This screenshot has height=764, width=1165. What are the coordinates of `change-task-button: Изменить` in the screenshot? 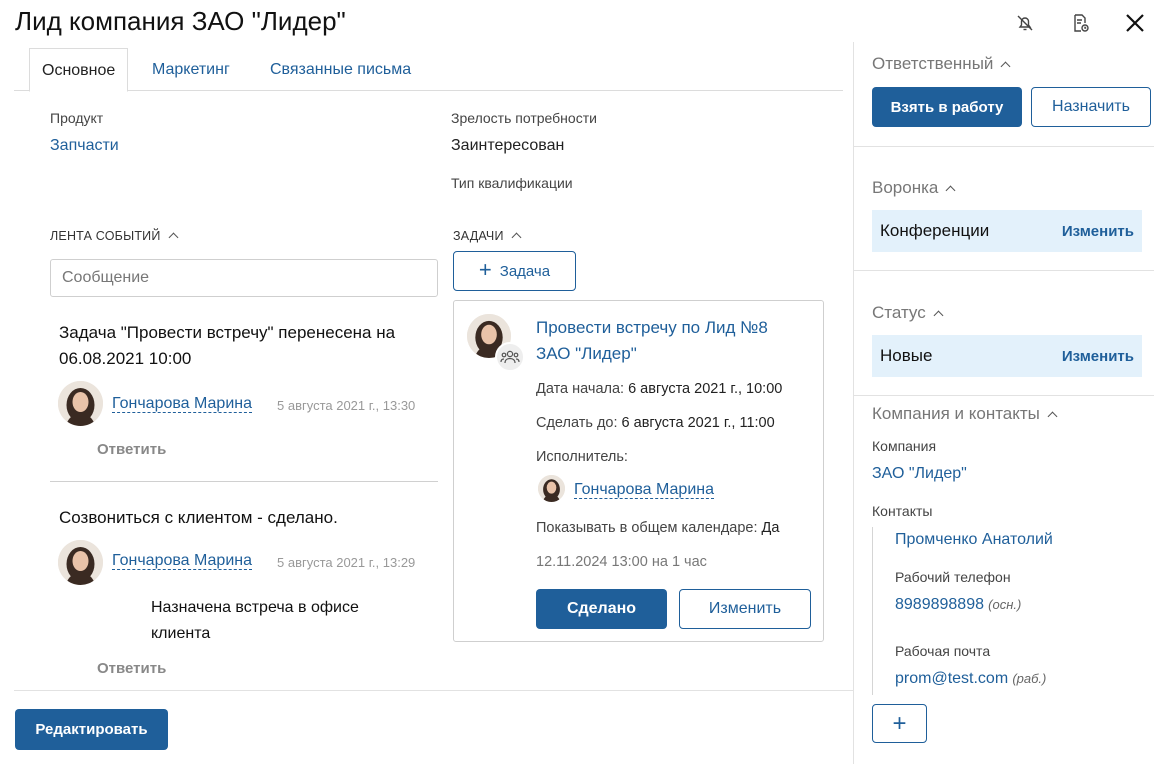 It's located at (745, 609).